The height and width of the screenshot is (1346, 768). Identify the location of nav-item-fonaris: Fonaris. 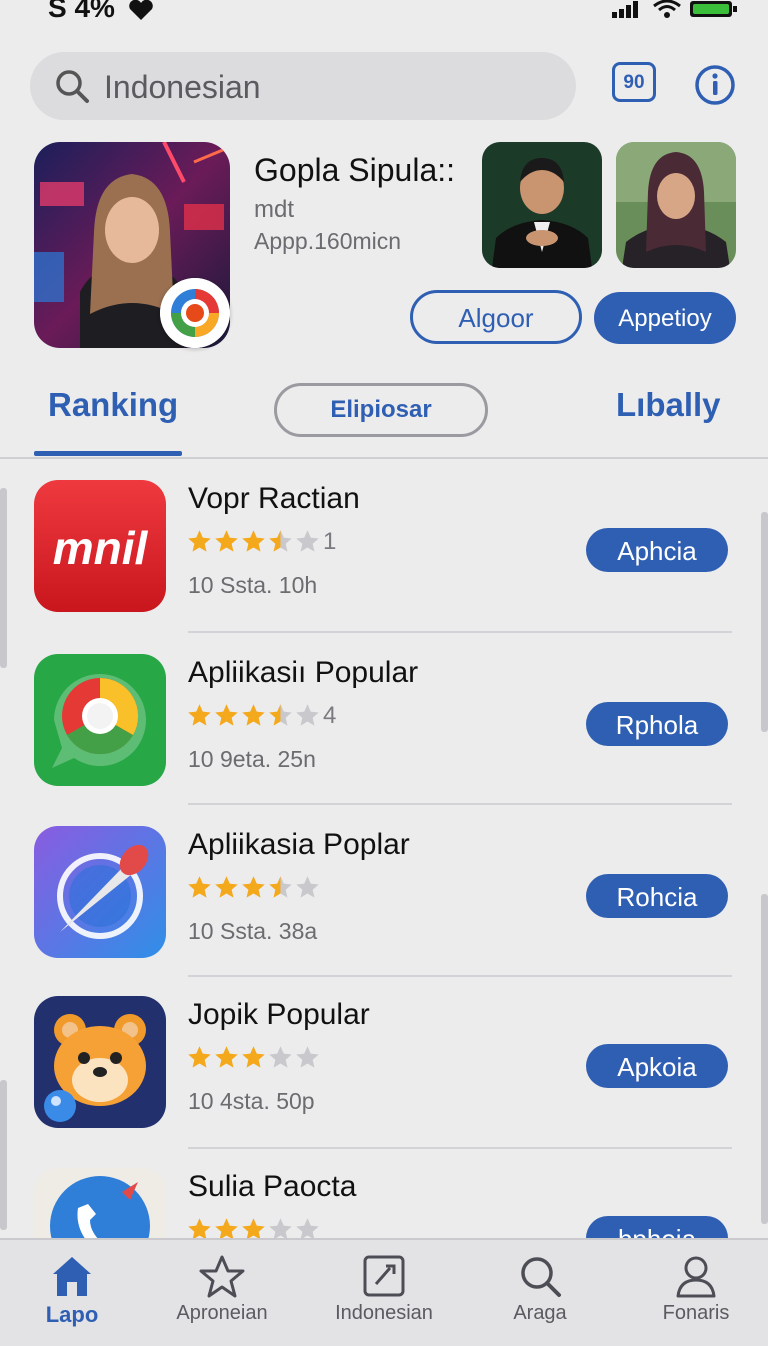
(696, 1293).